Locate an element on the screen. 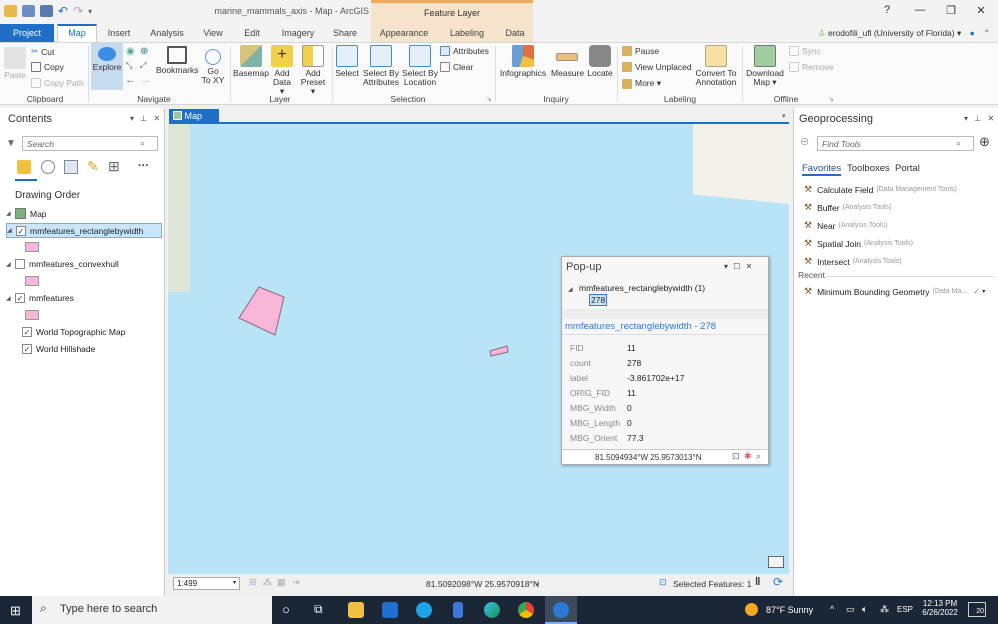  layer-item-mmfeatures: ◢ ✓ mmfeatures is located at coordinates (40, 298).